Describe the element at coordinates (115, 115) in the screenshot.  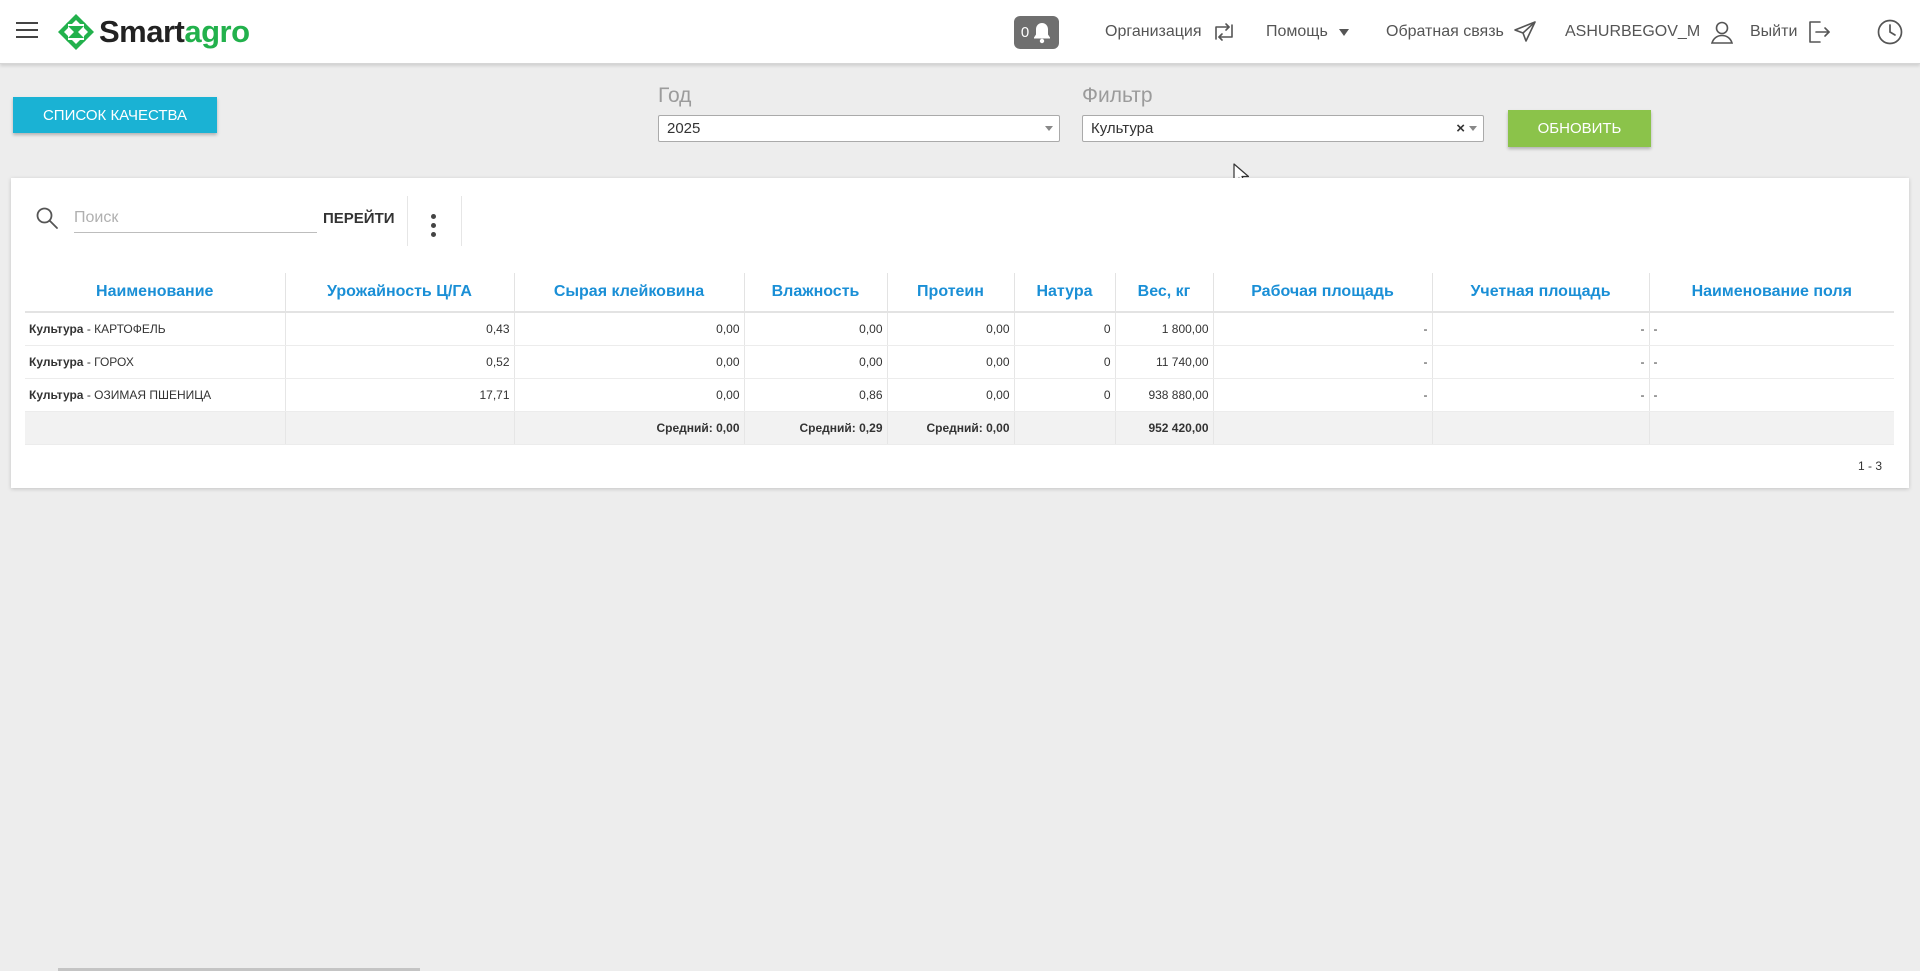
I see `quality-list-button: СПИСОК КАЧЕСТВА` at that location.